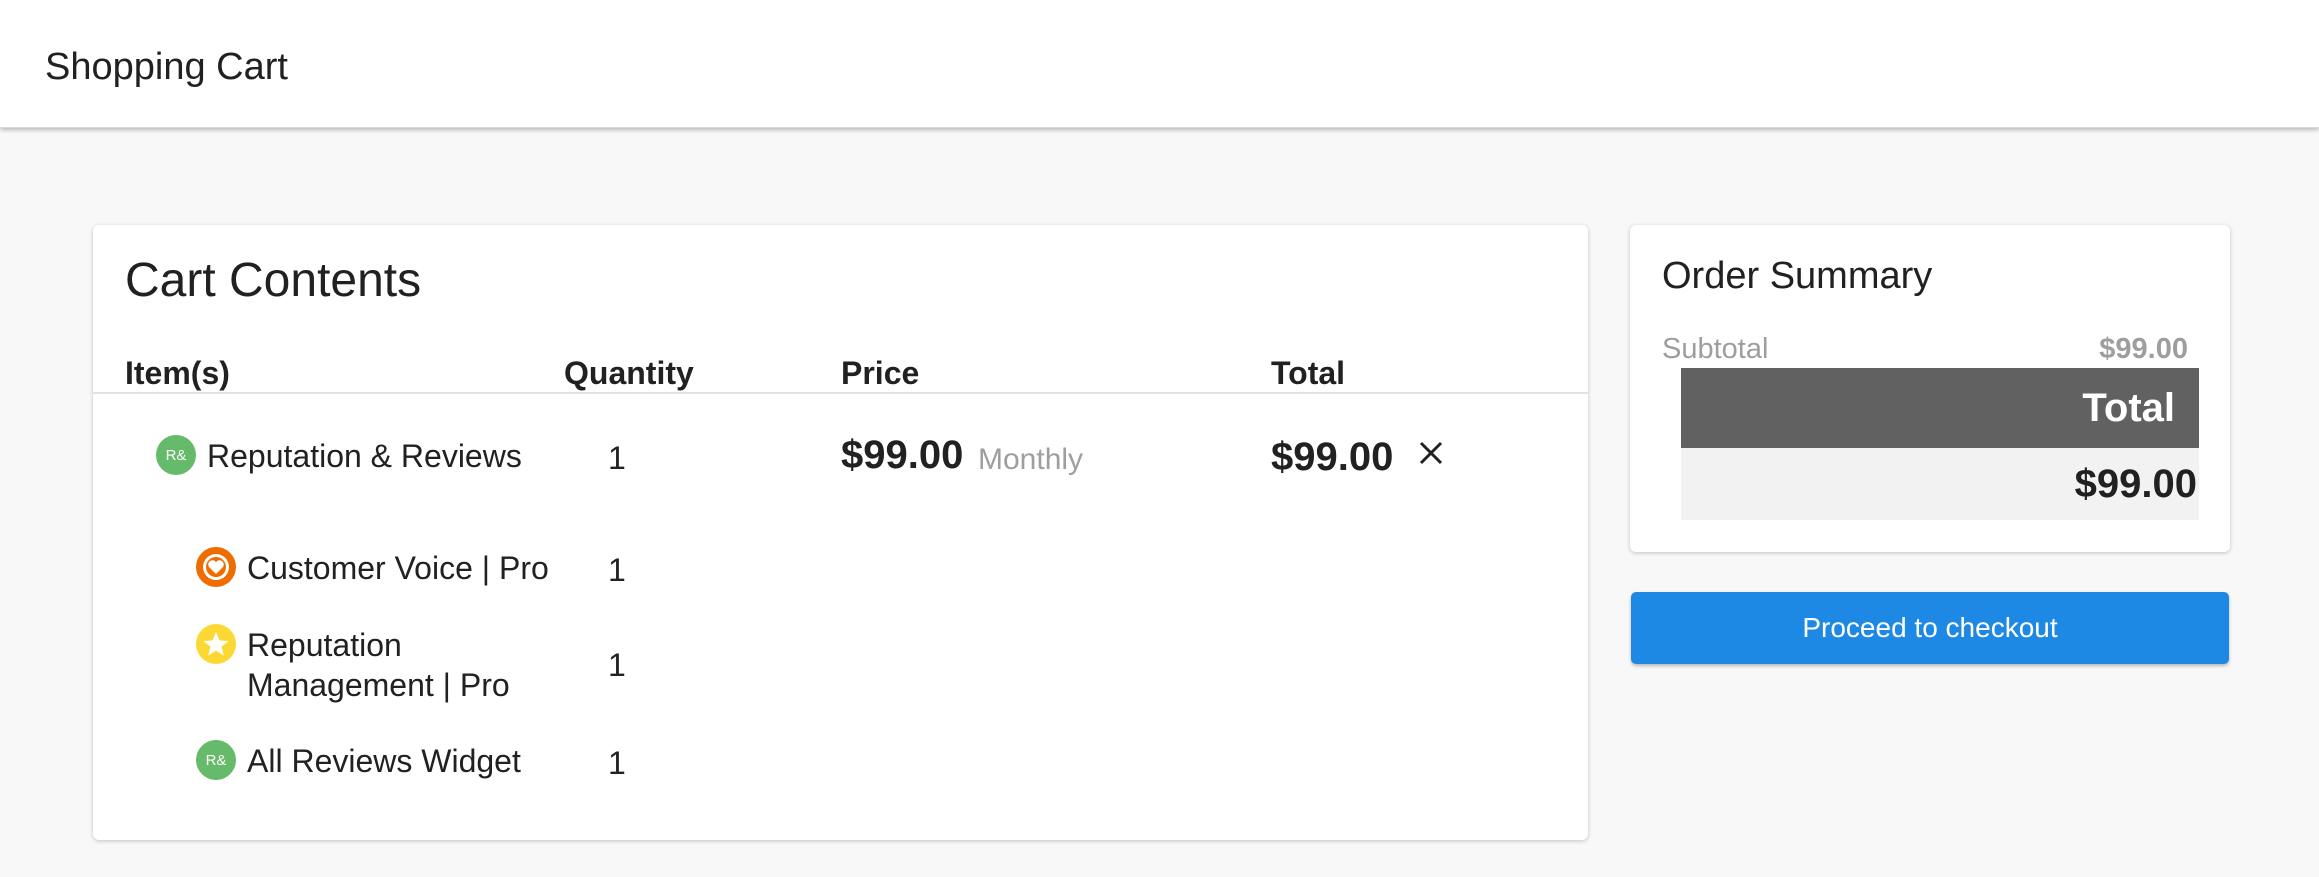  What do you see at coordinates (216, 567) in the screenshot?
I see `heart-icon` at bounding box center [216, 567].